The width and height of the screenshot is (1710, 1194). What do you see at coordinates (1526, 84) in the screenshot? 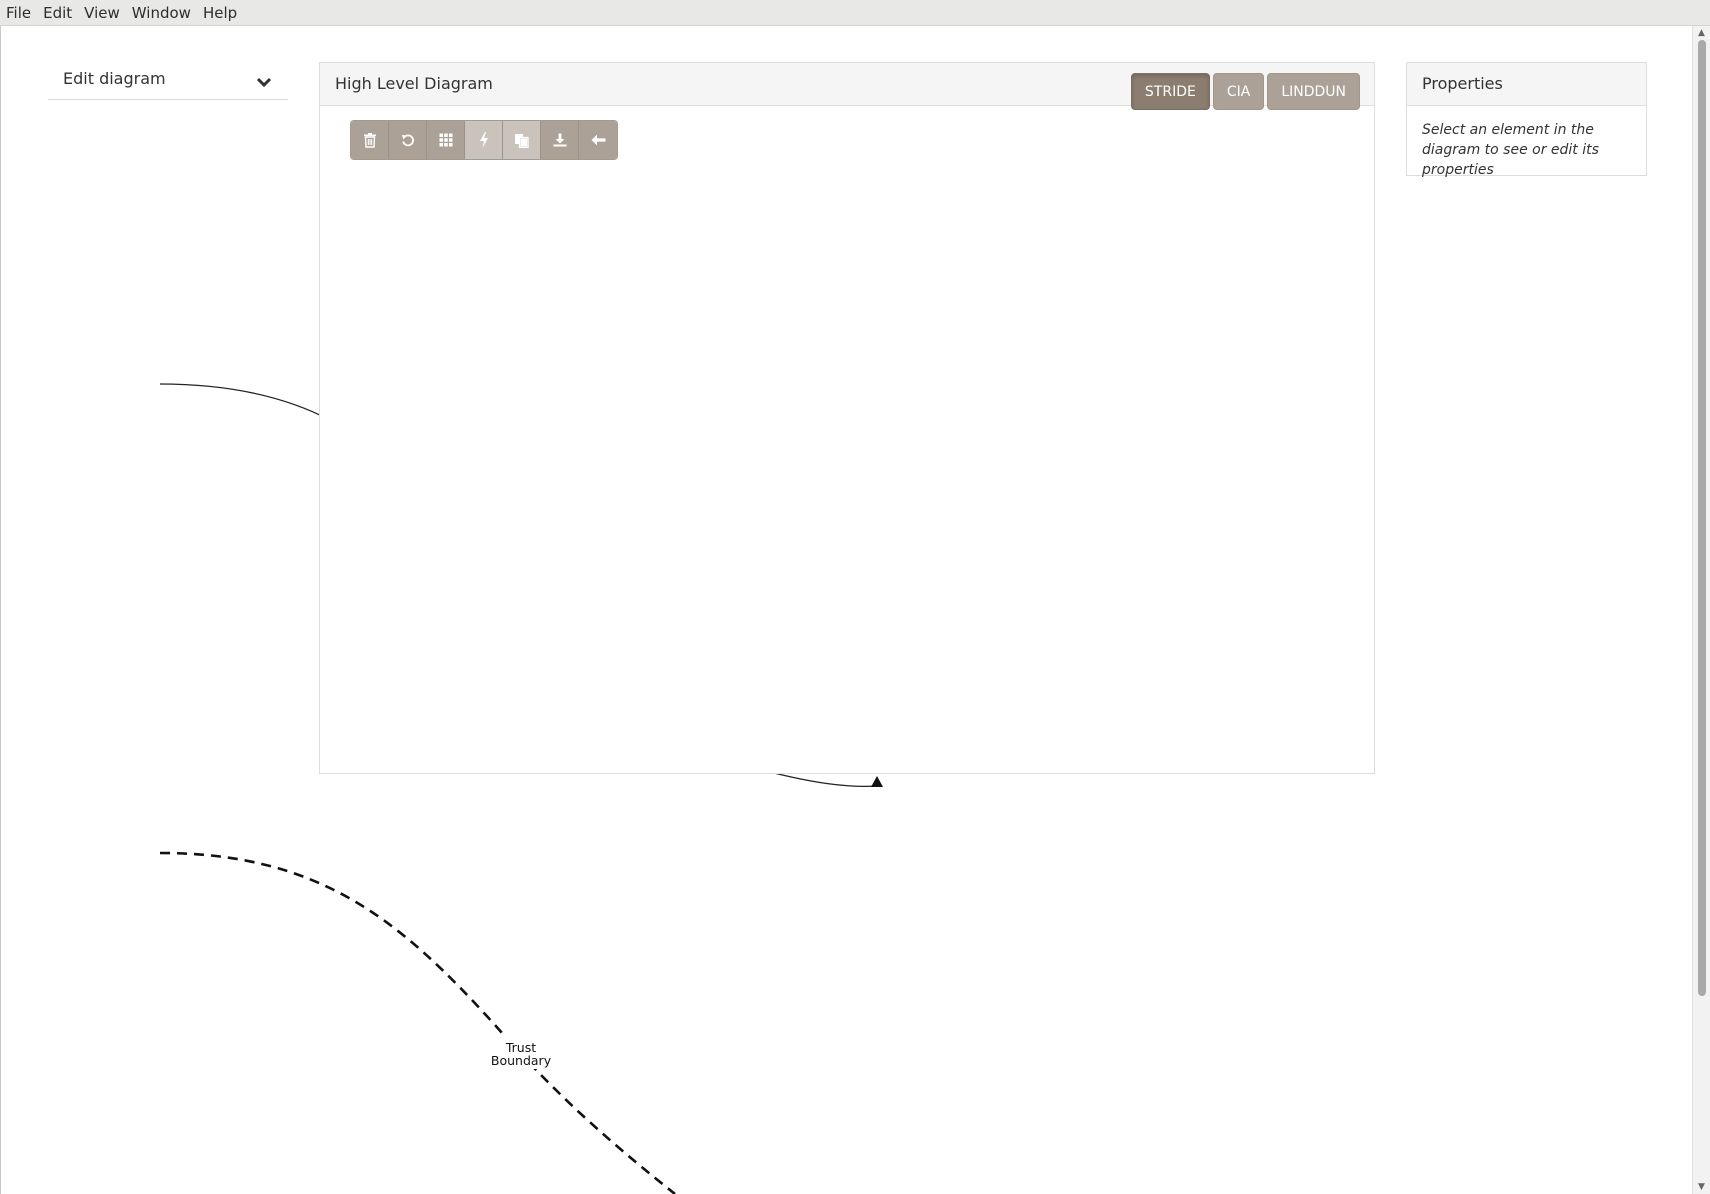
I see `properties-title: Properties` at bounding box center [1526, 84].